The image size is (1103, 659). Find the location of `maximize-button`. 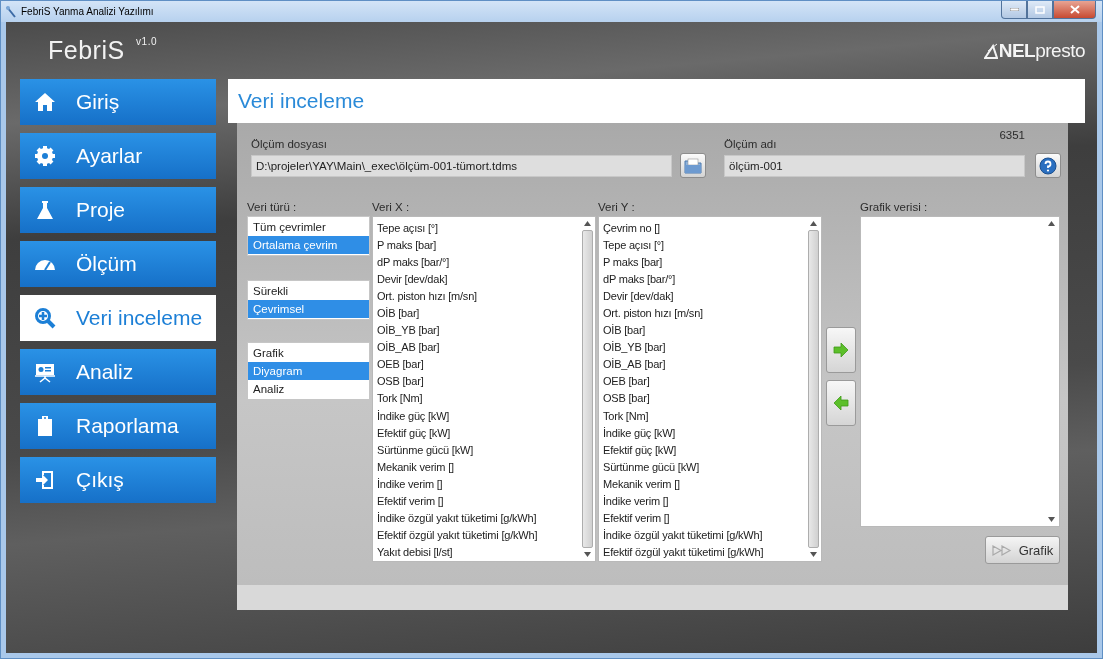

maximize-button is located at coordinates (1040, 10).